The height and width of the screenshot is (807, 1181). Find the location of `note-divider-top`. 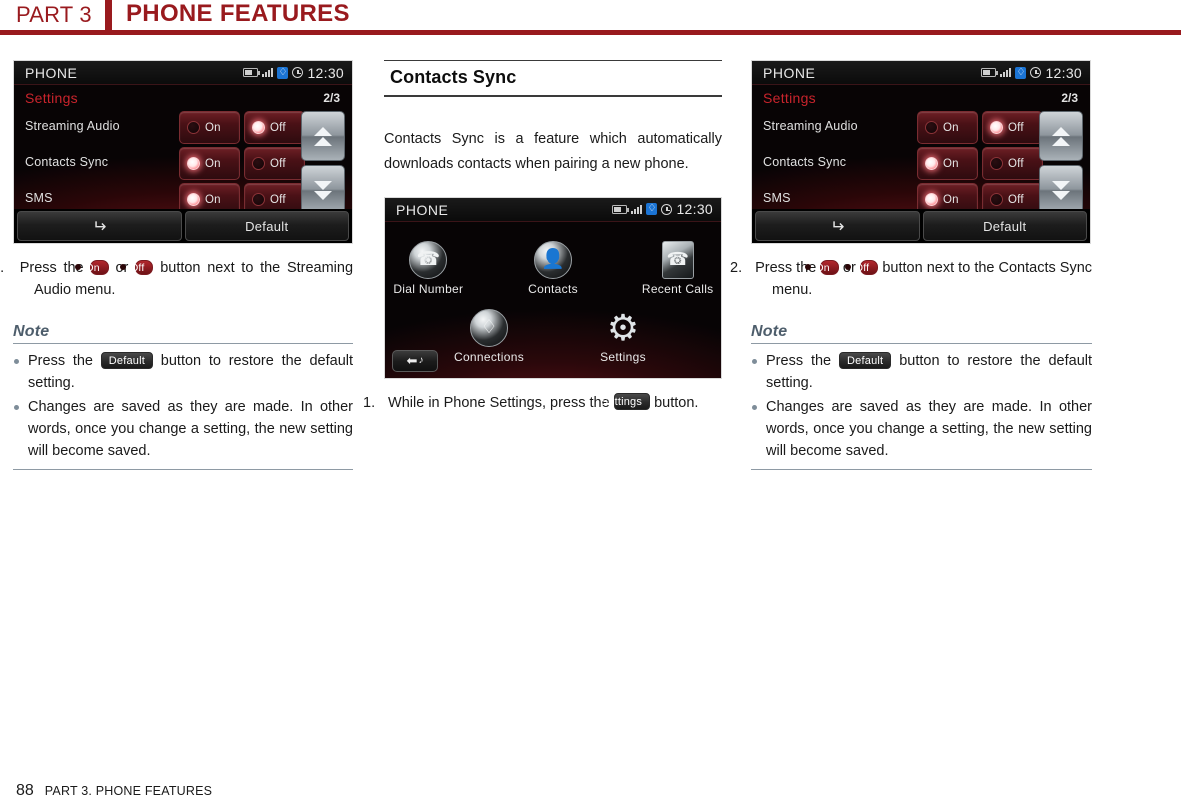

note-divider-top is located at coordinates (921, 343).